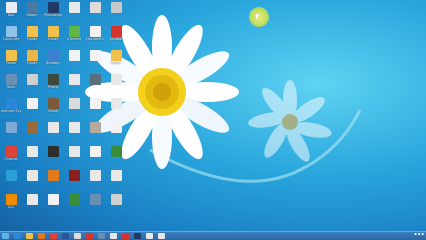 This screenshot has width=426, height=240. What do you see at coordinates (74, 39) in the screenshot?
I see `desktop-icon-label: uTorrent` at bounding box center [74, 39].